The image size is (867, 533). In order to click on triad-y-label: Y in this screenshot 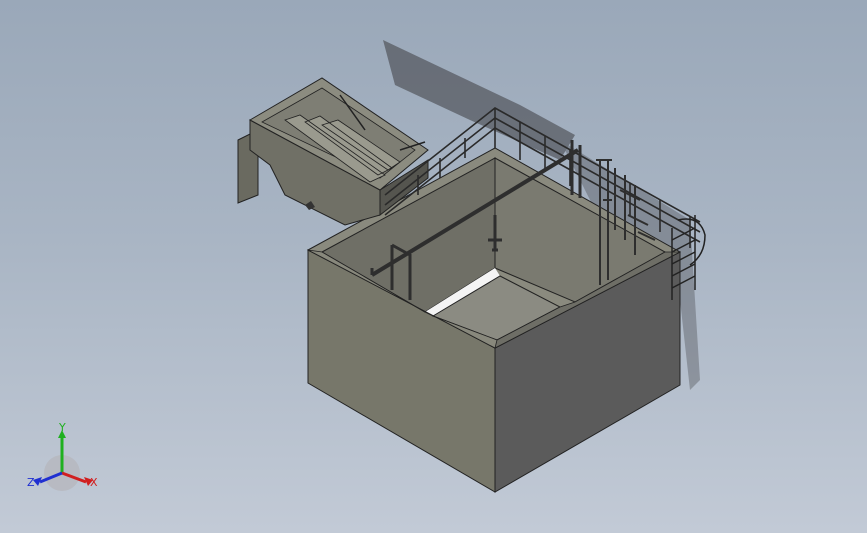, I will do `click(62, 427)`.